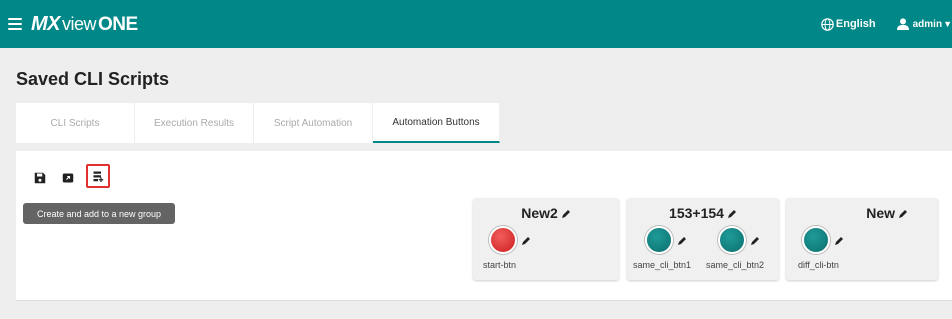 This screenshot has width=952, height=319. I want to click on language-selector: English, so click(848, 24).